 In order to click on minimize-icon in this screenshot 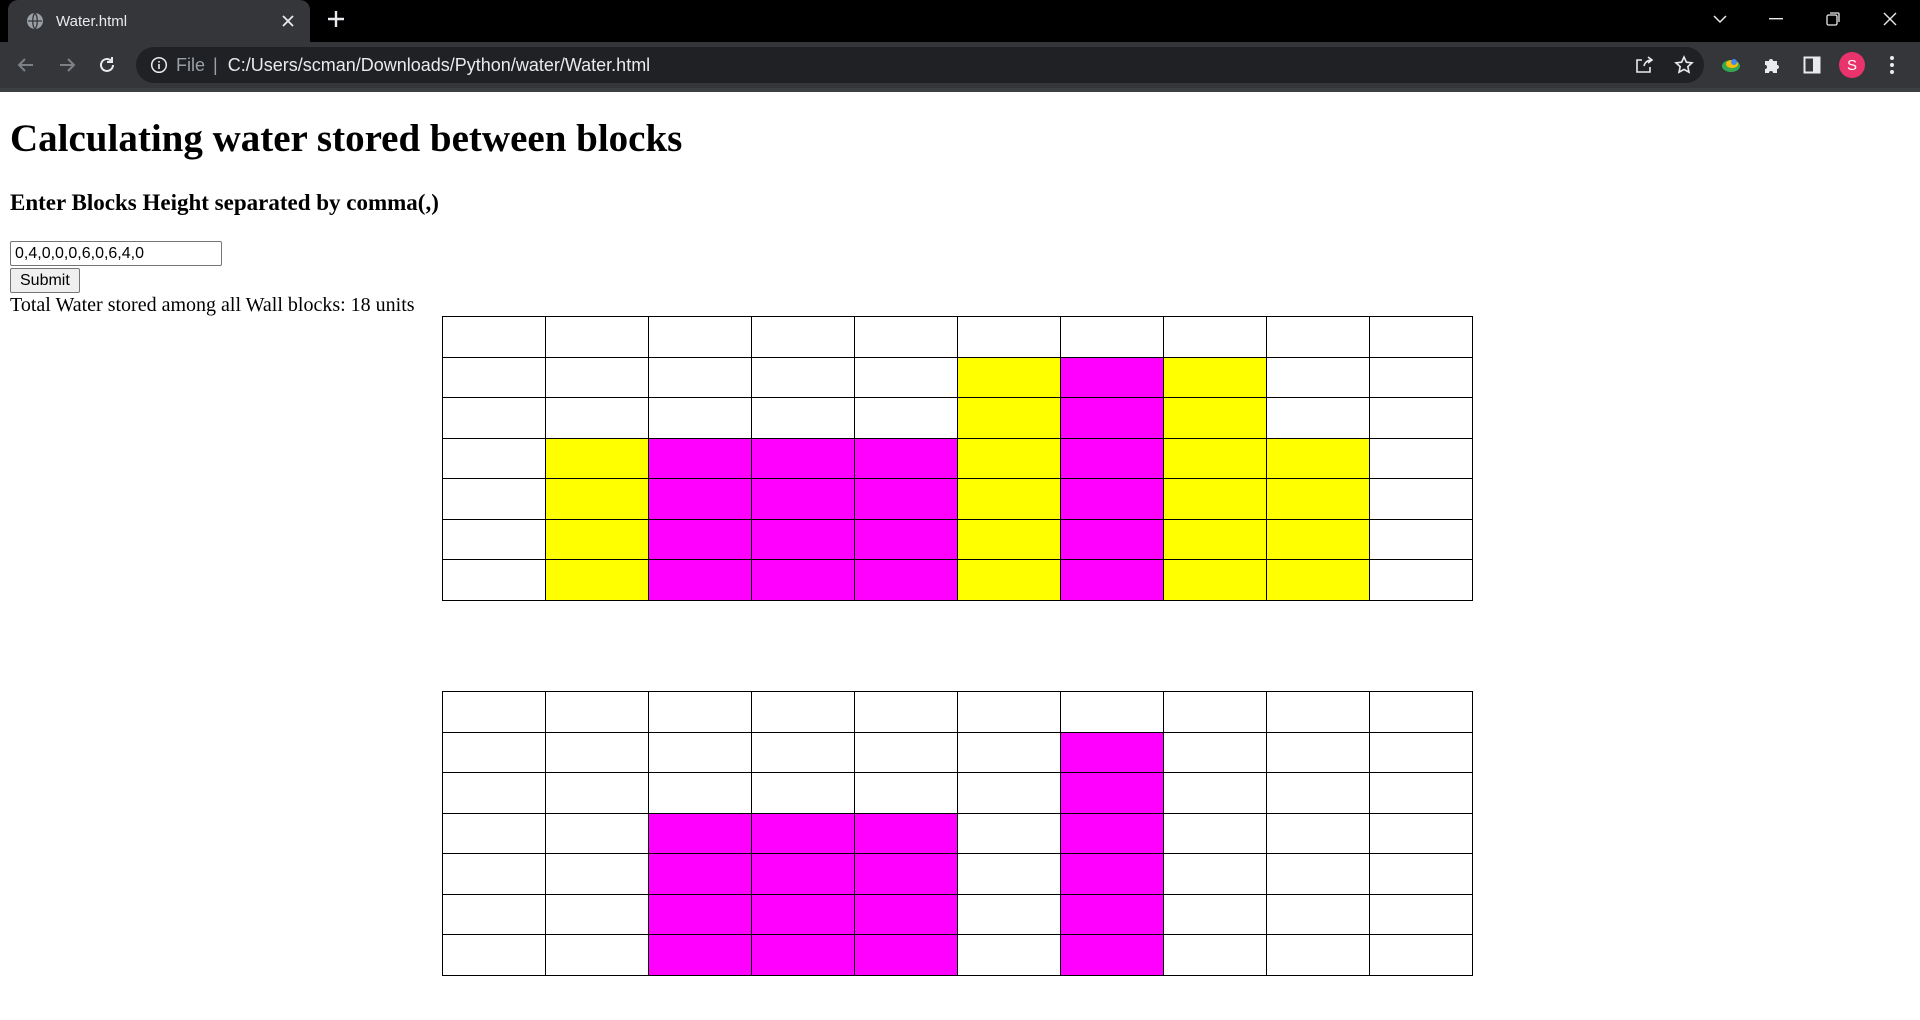, I will do `click(1776, 19)`.